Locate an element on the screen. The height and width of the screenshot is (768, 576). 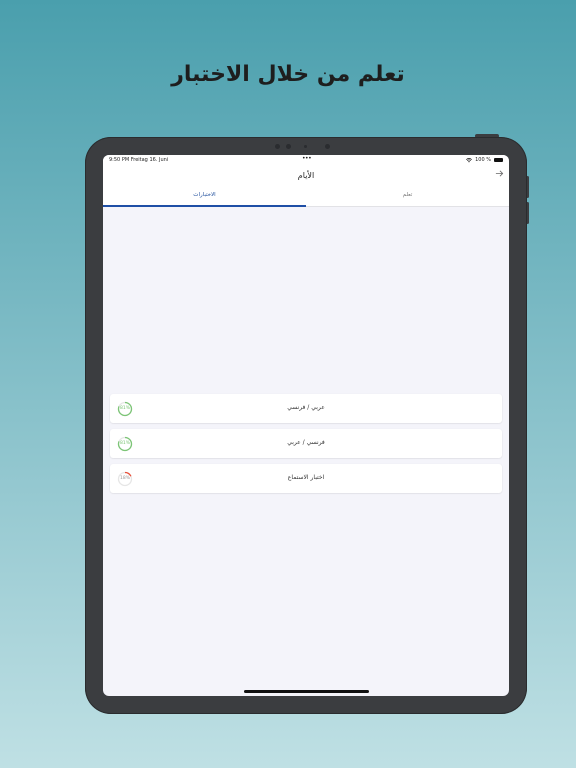
arrow-right-icon is located at coordinates (499, 175).